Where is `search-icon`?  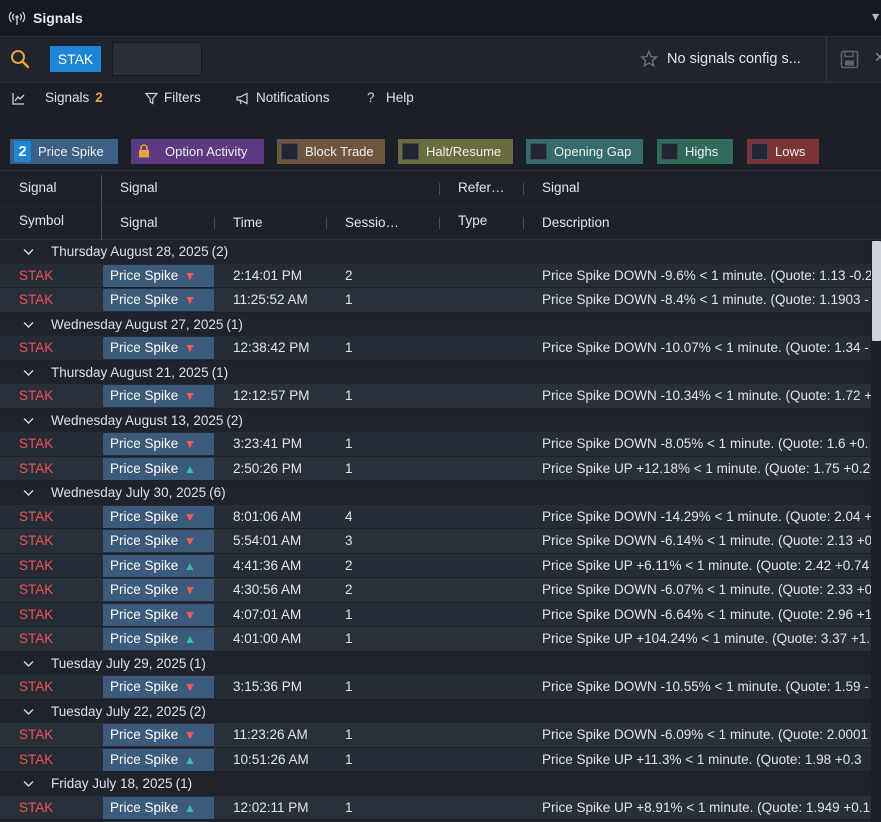 search-icon is located at coordinates (20, 59).